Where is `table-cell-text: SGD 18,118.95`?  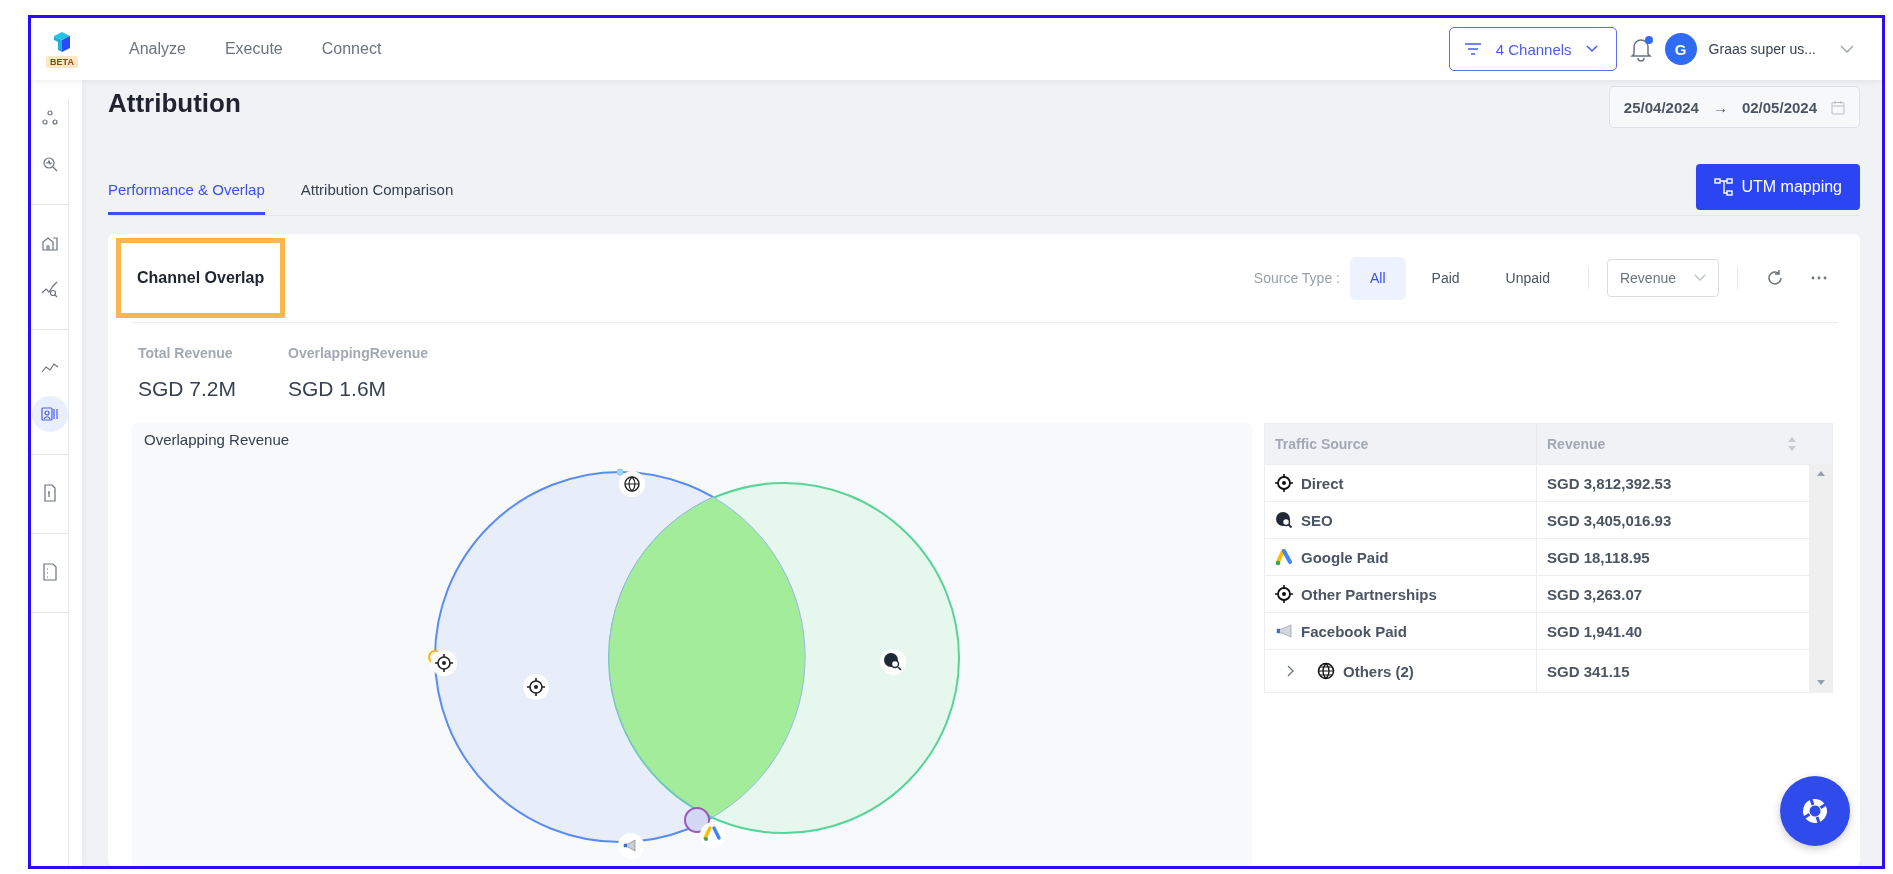
table-cell-text: SGD 18,118.95 is located at coordinates (1598, 557).